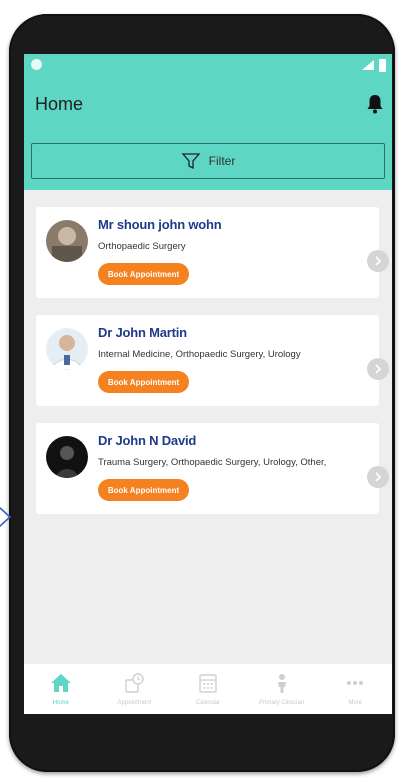  What do you see at coordinates (281, 683) in the screenshot?
I see `clinician-icon` at bounding box center [281, 683].